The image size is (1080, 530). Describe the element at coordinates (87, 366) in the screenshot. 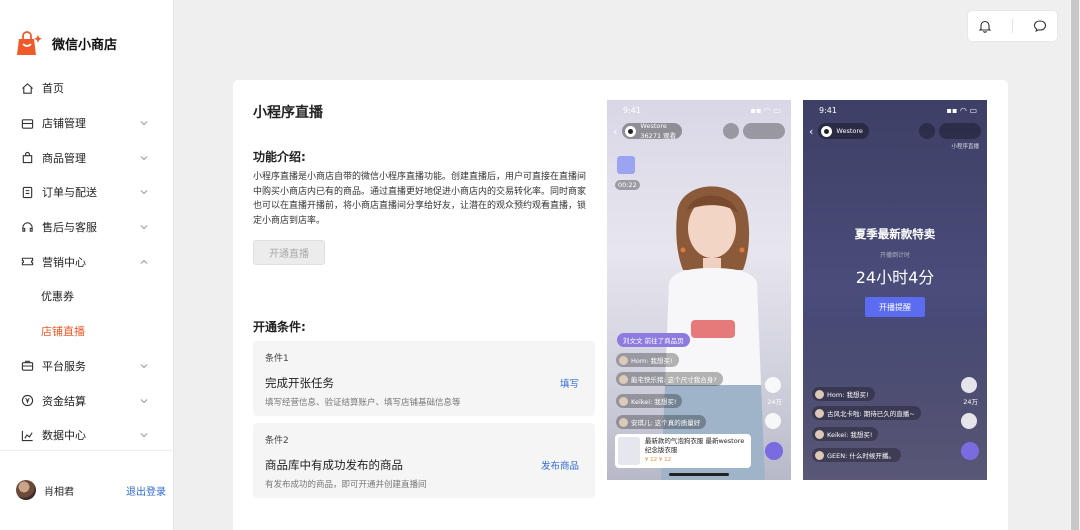

I see `sidebar-item-platform: 平台服务` at that location.